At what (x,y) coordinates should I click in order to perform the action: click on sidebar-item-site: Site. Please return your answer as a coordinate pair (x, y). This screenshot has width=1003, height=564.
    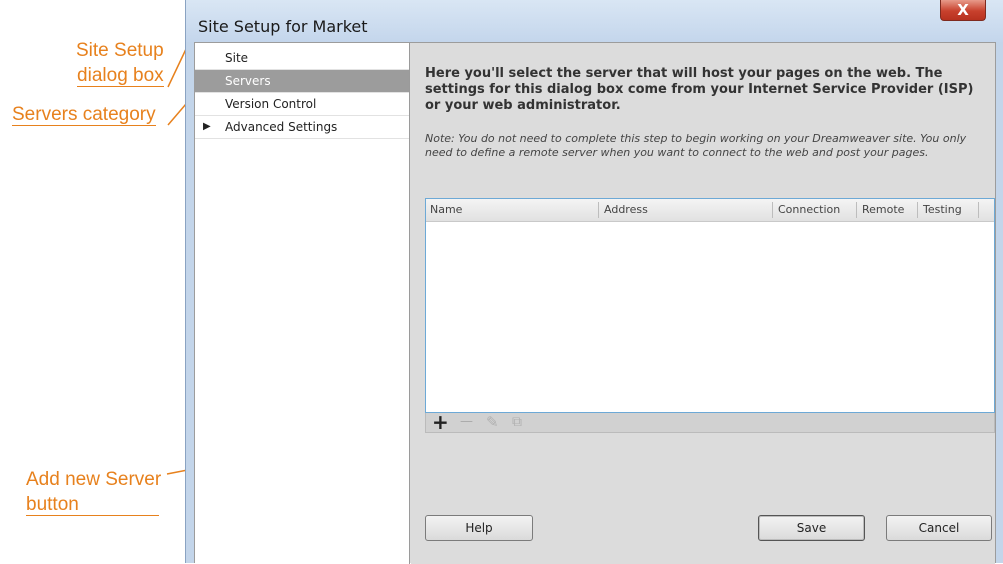
    Looking at the image, I should click on (302, 58).